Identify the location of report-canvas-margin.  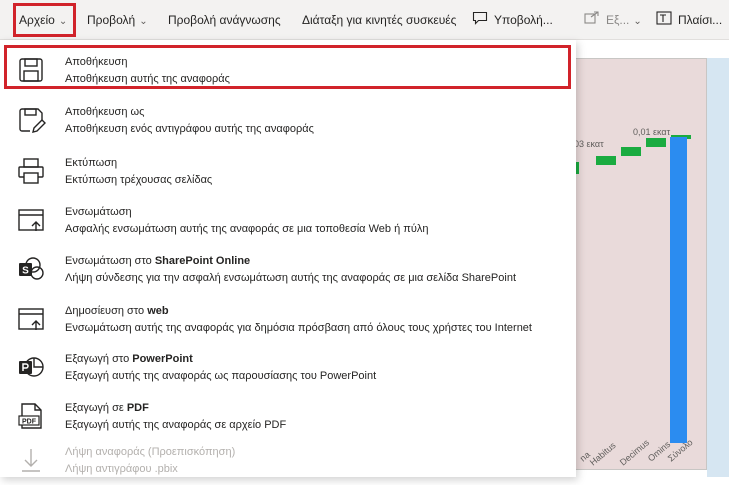
(718, 267).